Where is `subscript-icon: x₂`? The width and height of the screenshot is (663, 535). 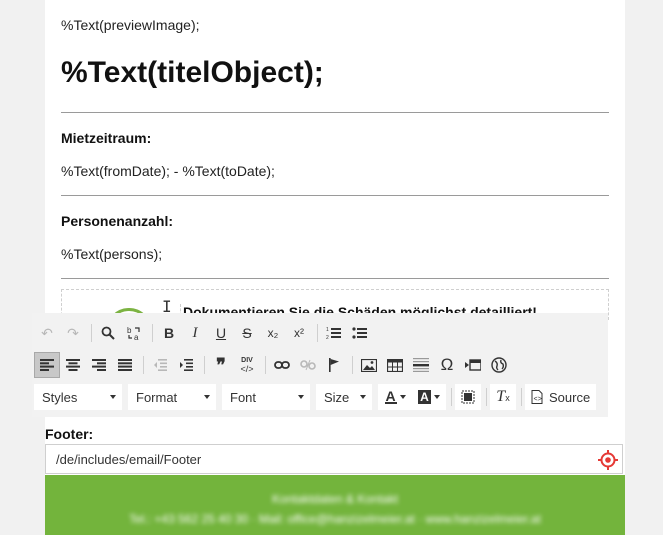
subscript-icon: x₂ is located at coordinates (273, 333).